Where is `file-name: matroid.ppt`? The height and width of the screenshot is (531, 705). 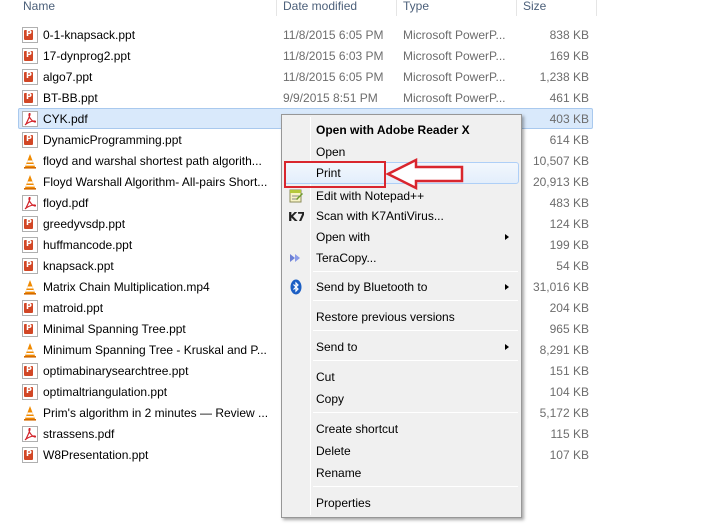 file-name: matroid.ppt is located at coordinates (73, 308).